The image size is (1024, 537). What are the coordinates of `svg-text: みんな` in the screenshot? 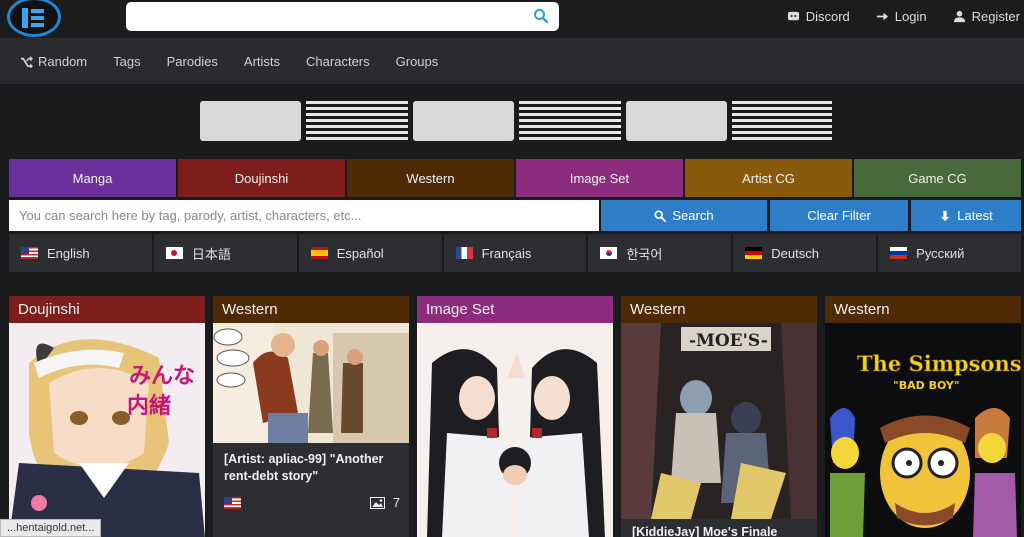 It's located at (162, 376).